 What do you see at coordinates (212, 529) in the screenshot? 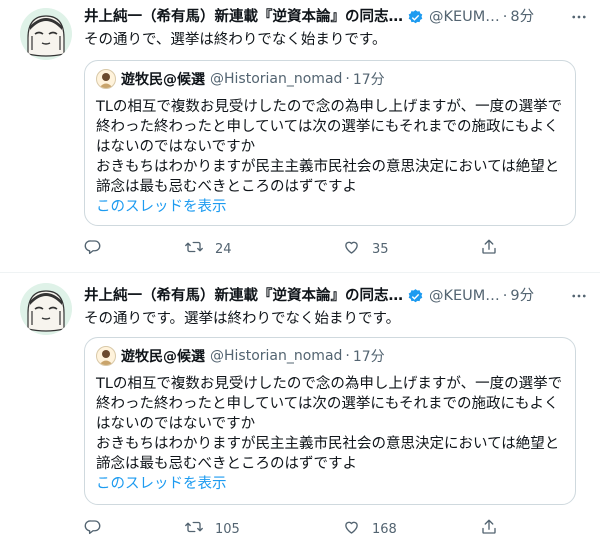
I see `retweet-button: 105` at bounding box center [212, 529].